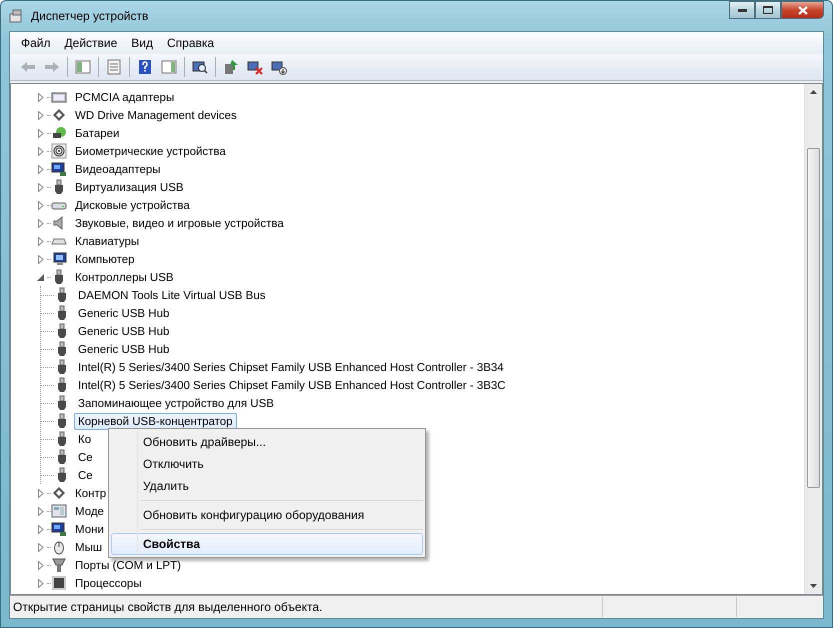 The image size is (833, 628). What do you see at coordinates (172, 295) in the screenshot?
I see `tree-item: DAEMON Tools Lite Virtual USB Bus` at bounding box center [172, 295].